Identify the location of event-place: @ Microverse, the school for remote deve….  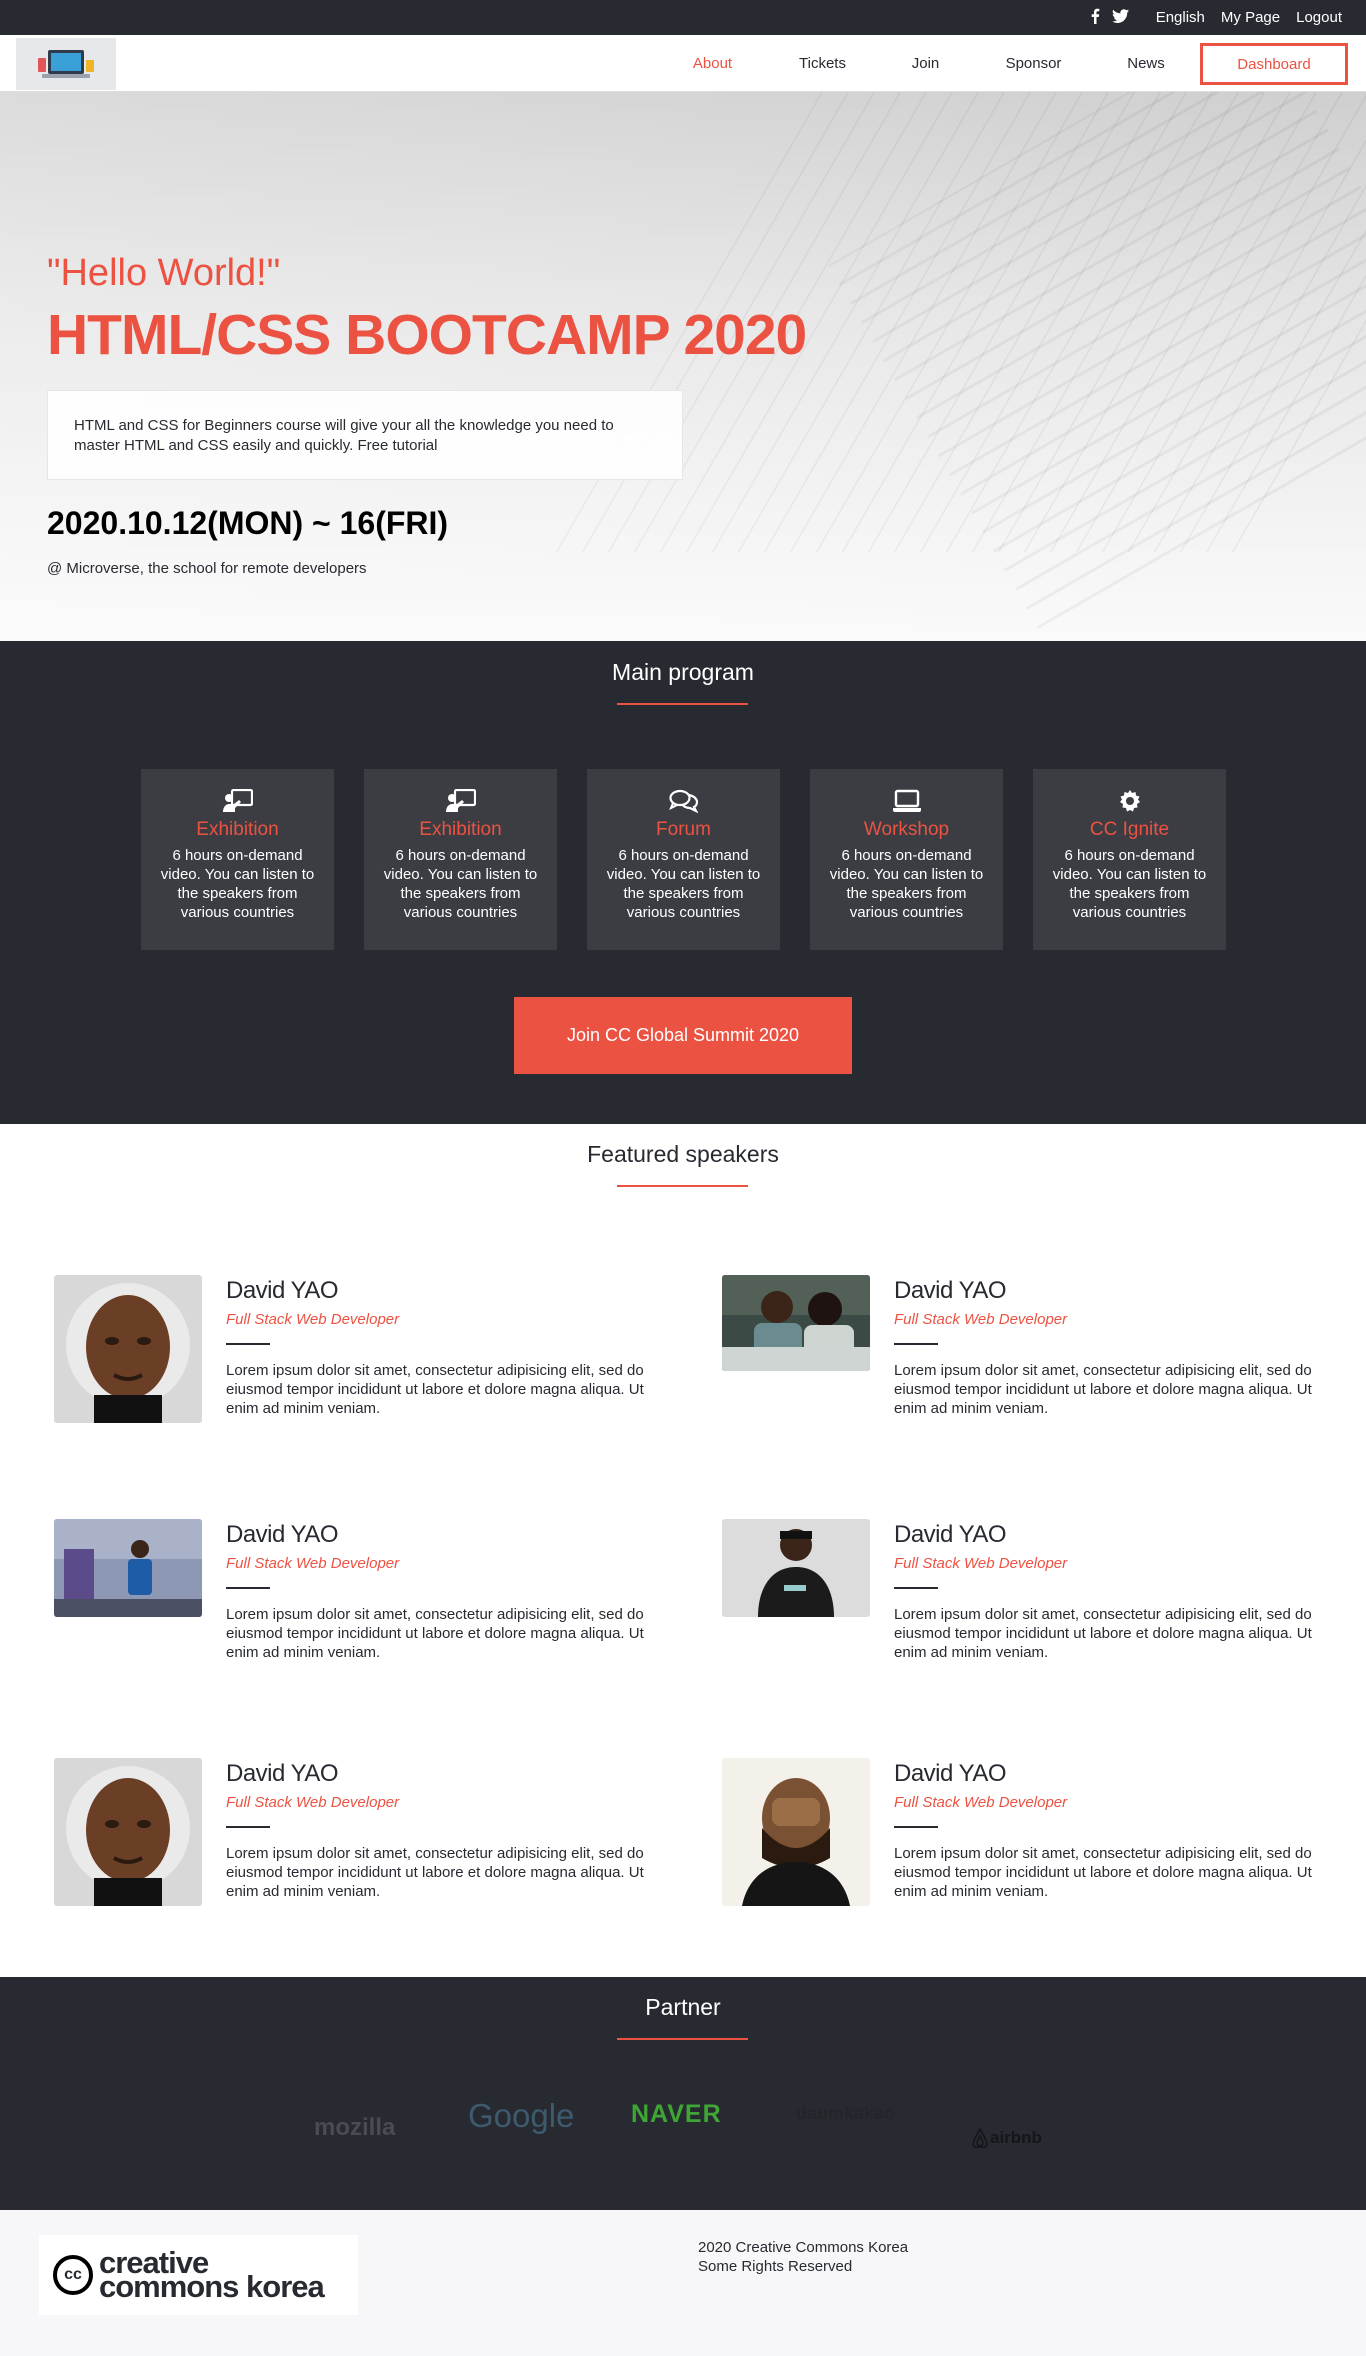
(207, 568).